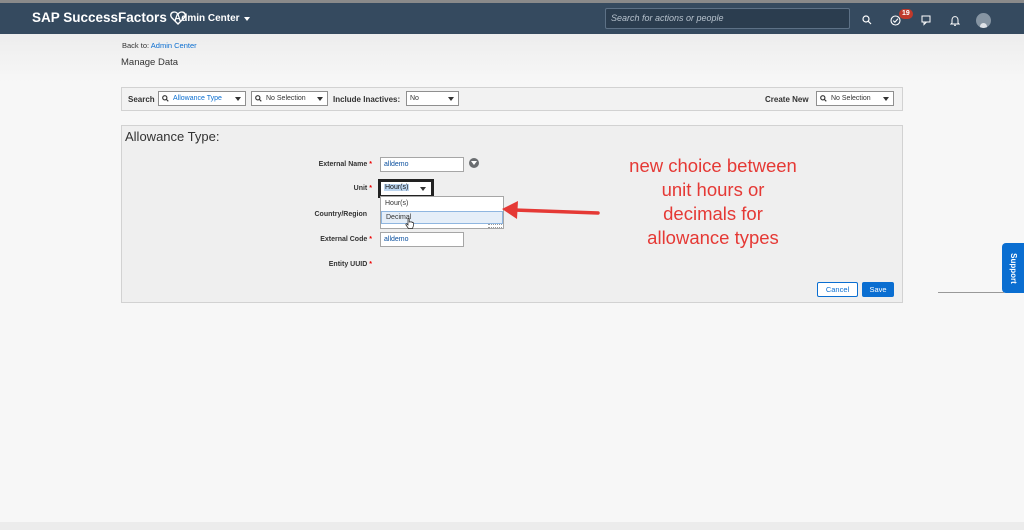 Image resolution: width=1024 pixels, height=530 pixels. What do you see at coordinates (955, 20) in the screenshot?
I see `bell-icon` at bounding box center [955, 20].